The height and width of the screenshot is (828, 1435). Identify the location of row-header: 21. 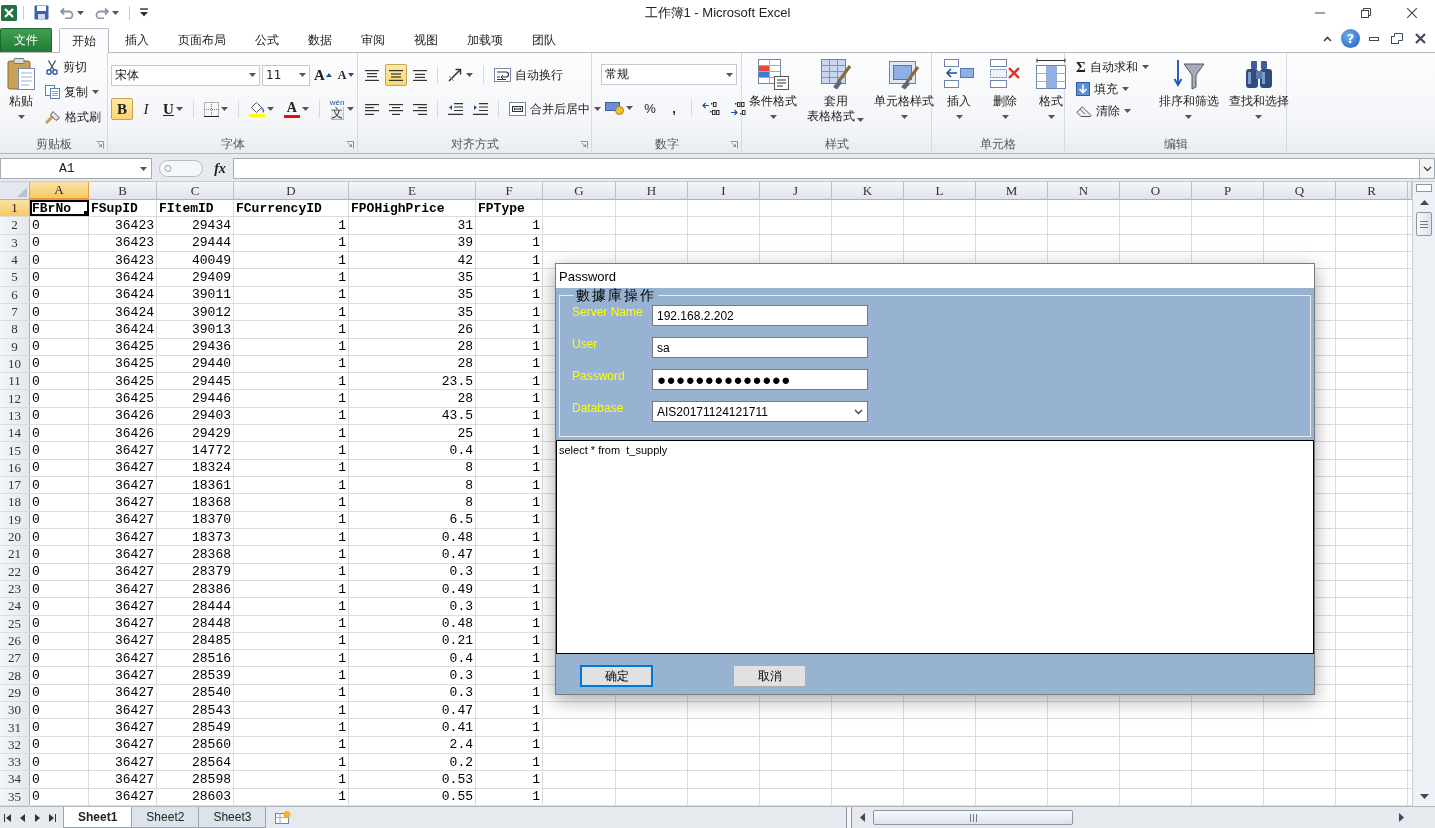
(15, 554).